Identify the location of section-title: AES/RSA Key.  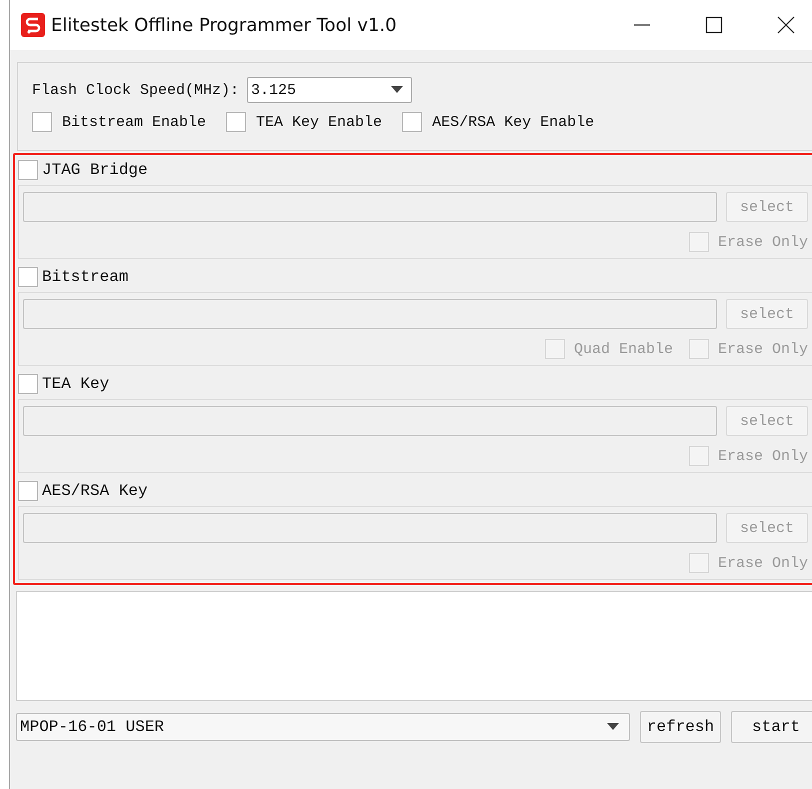
(95, 491).